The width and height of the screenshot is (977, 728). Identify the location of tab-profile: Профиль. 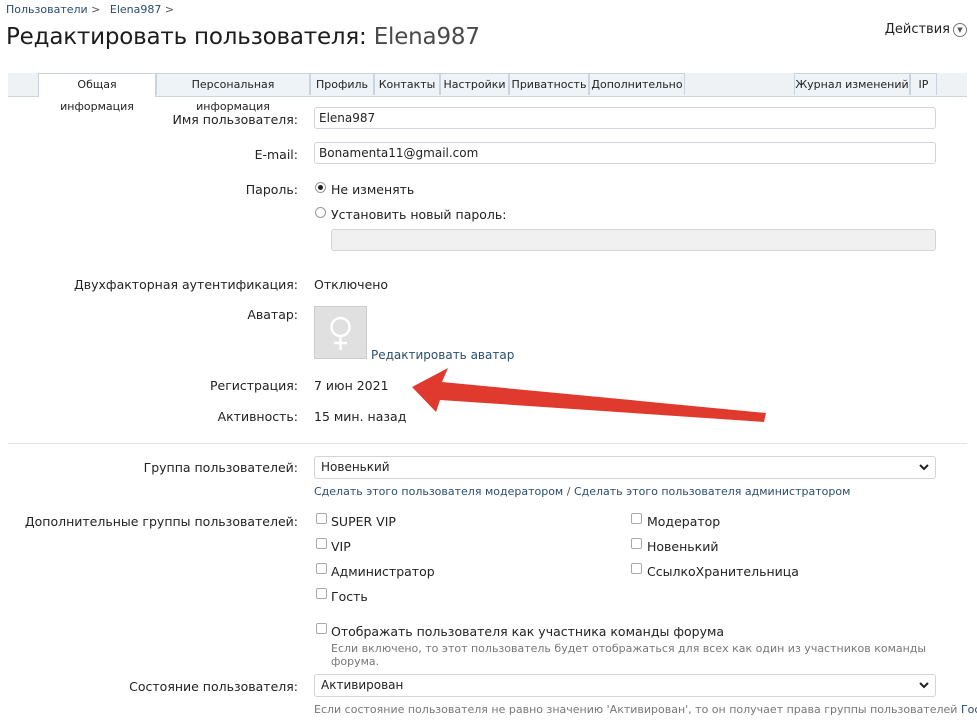
(342, 84).